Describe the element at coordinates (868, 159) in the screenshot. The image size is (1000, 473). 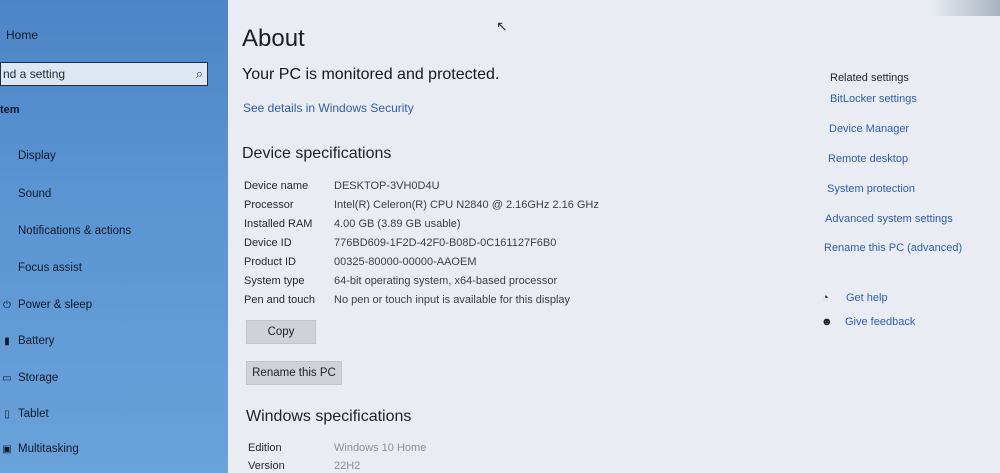
I see `remote-desktop-link: Remote desktop` at that location.